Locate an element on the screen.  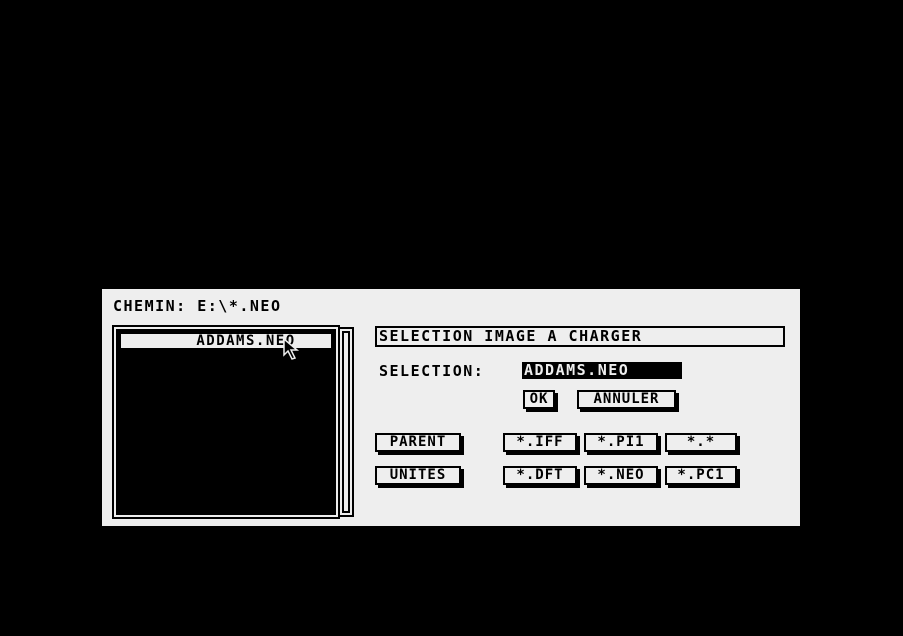
filter-neo-button: *.NEO is located at coordinates (621, 475).